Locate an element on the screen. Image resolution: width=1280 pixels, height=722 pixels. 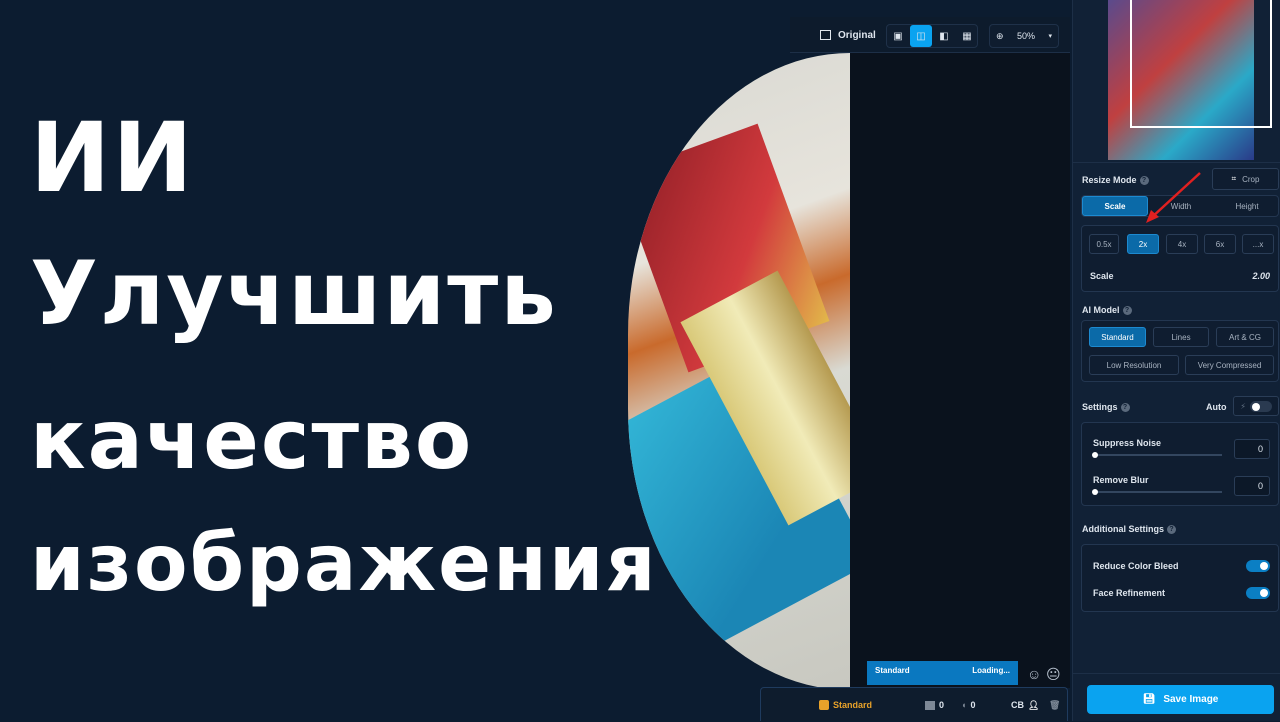
original-label: Original is located at coordinates (857, 35).